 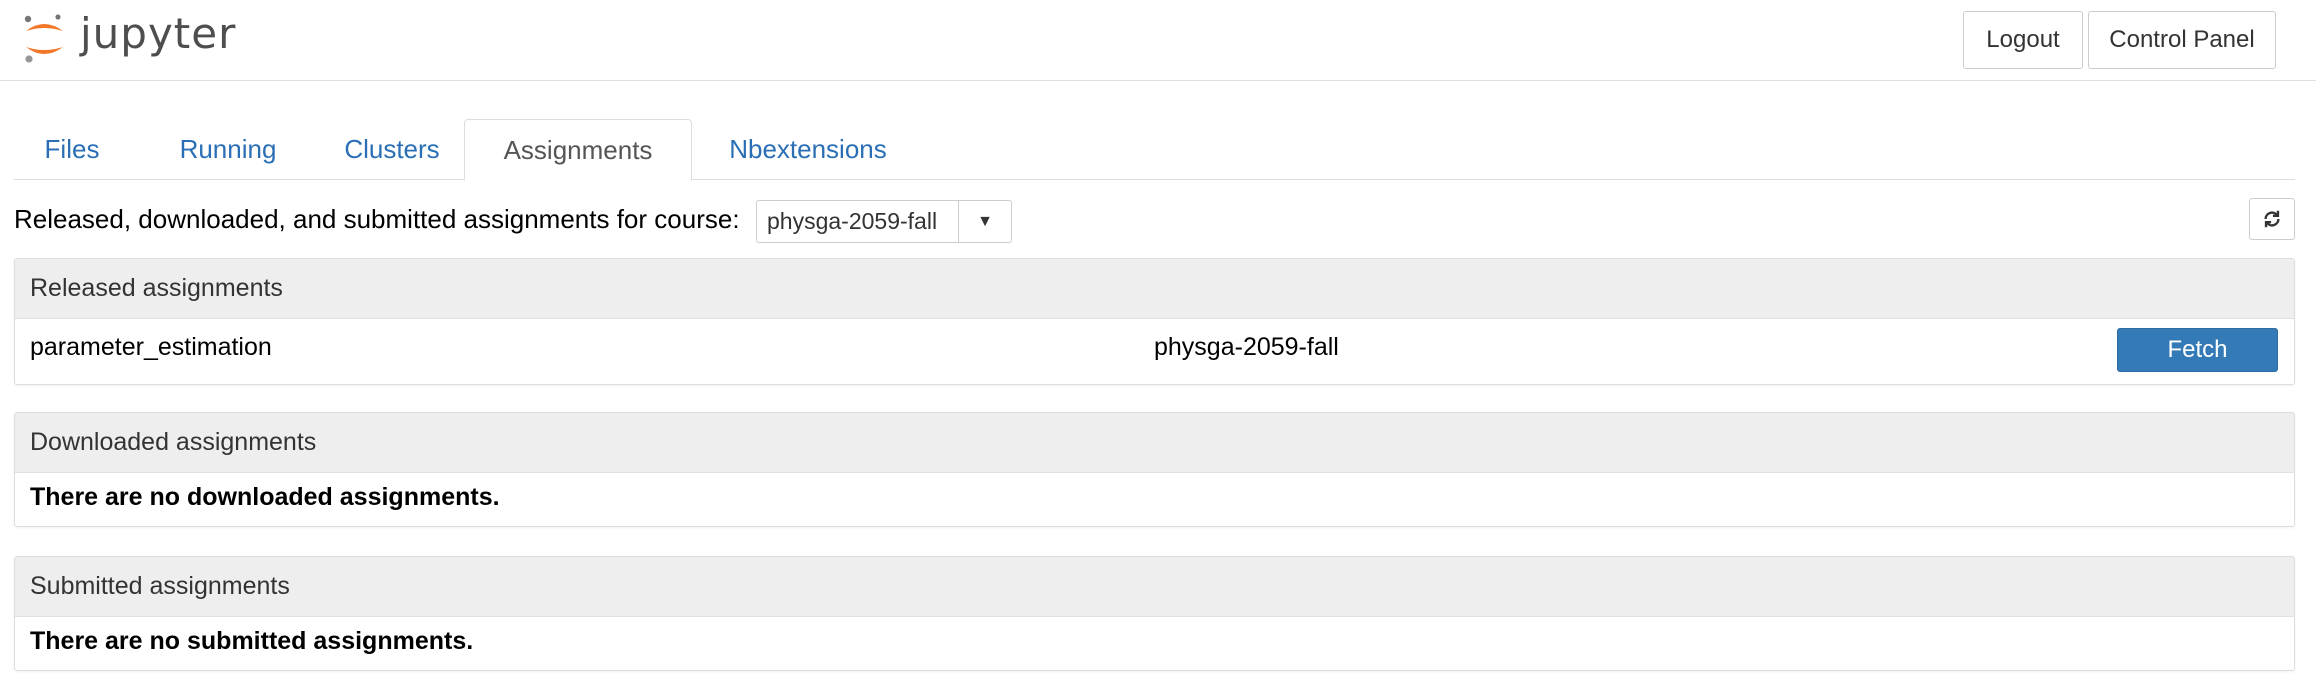 I want to click on submitted-assignments-title: Submitted assignments, so click(x=1154, y=587).